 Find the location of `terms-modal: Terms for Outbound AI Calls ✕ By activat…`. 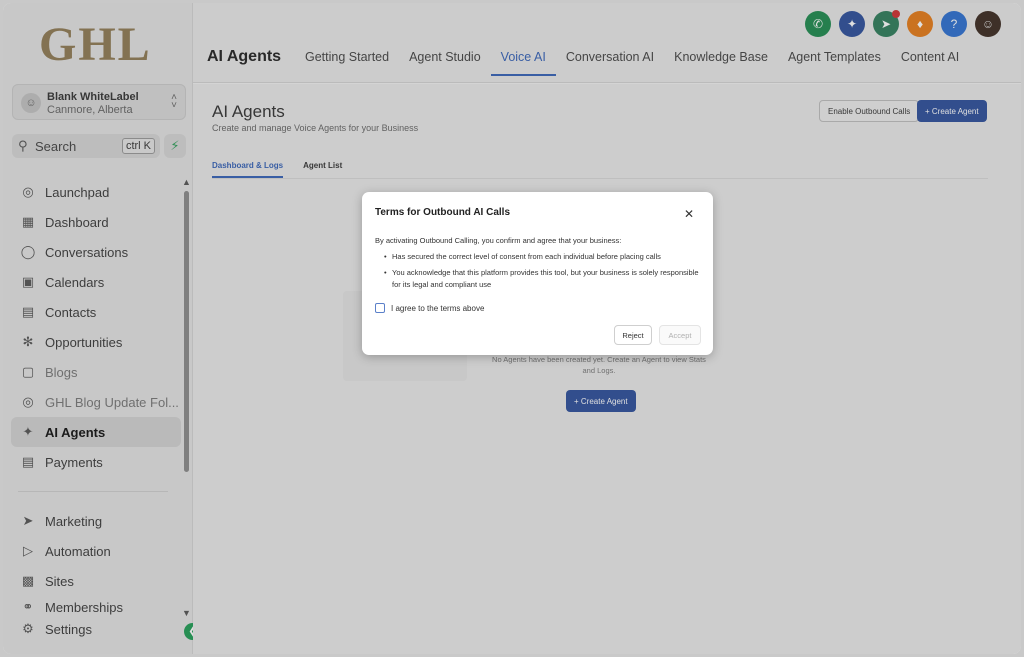

terms-modal: Terms for Outbound AI Calls ✕ By activat… is located at coordinates (537, 273).